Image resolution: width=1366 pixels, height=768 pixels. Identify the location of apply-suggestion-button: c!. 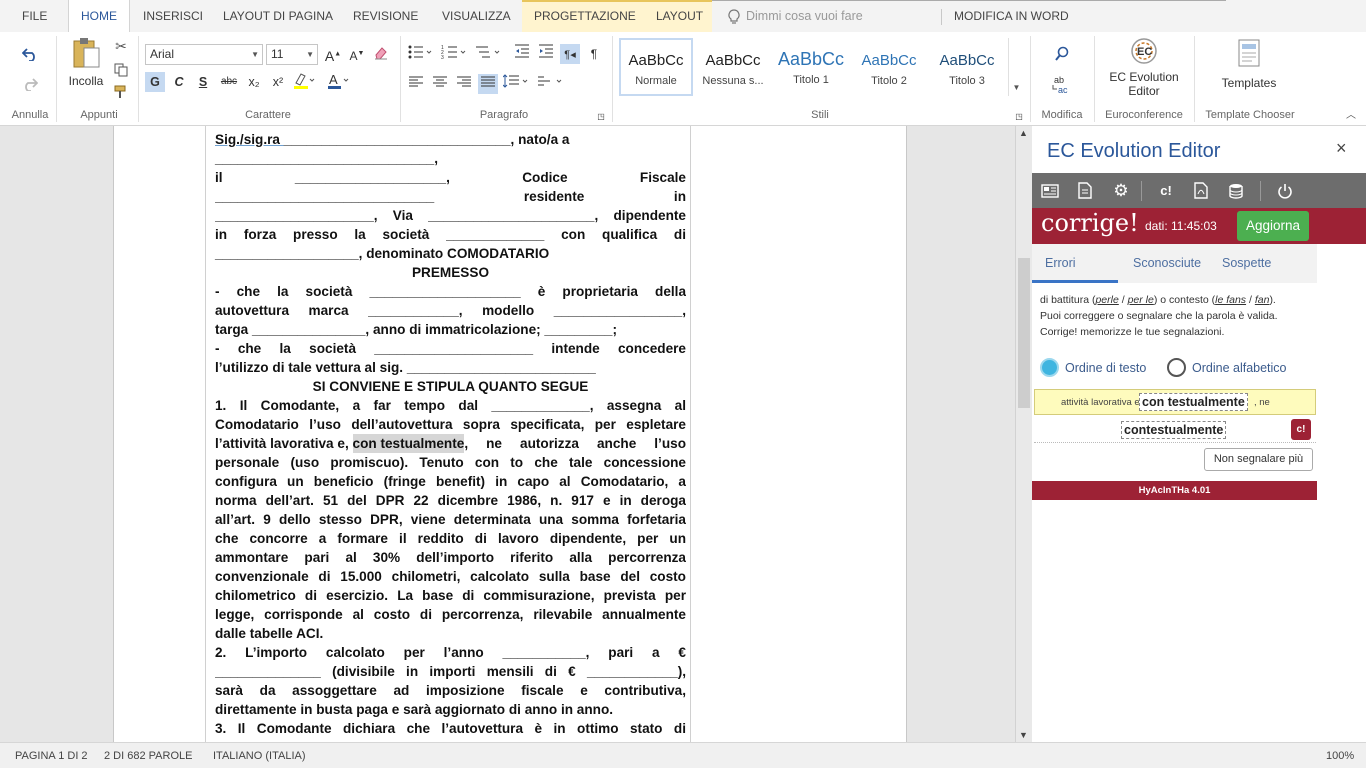
(1301, 429).